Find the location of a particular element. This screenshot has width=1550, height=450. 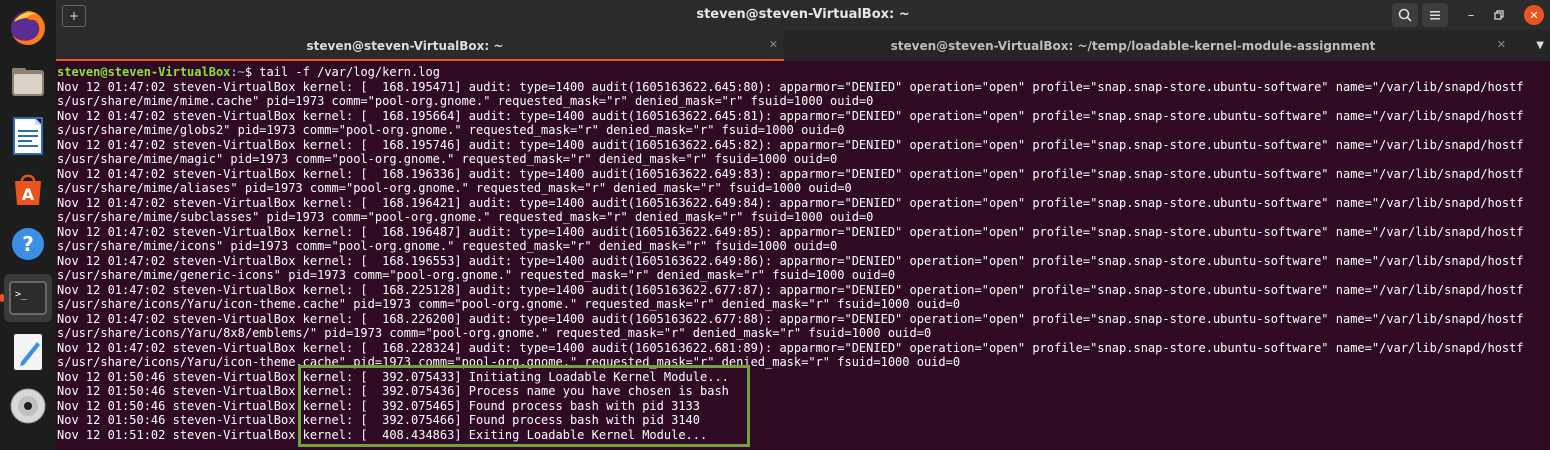

text-editor-icon is located at coordinates (28, 352).